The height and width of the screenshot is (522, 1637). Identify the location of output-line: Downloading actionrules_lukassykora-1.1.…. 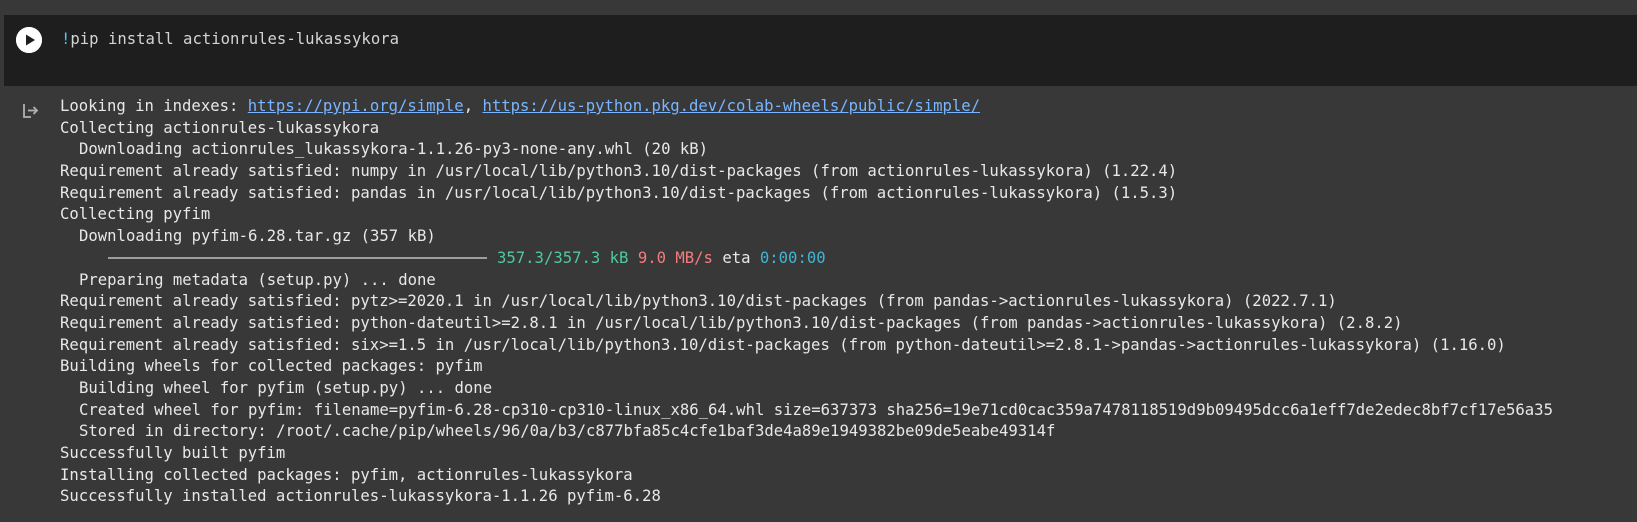
(394, 149).